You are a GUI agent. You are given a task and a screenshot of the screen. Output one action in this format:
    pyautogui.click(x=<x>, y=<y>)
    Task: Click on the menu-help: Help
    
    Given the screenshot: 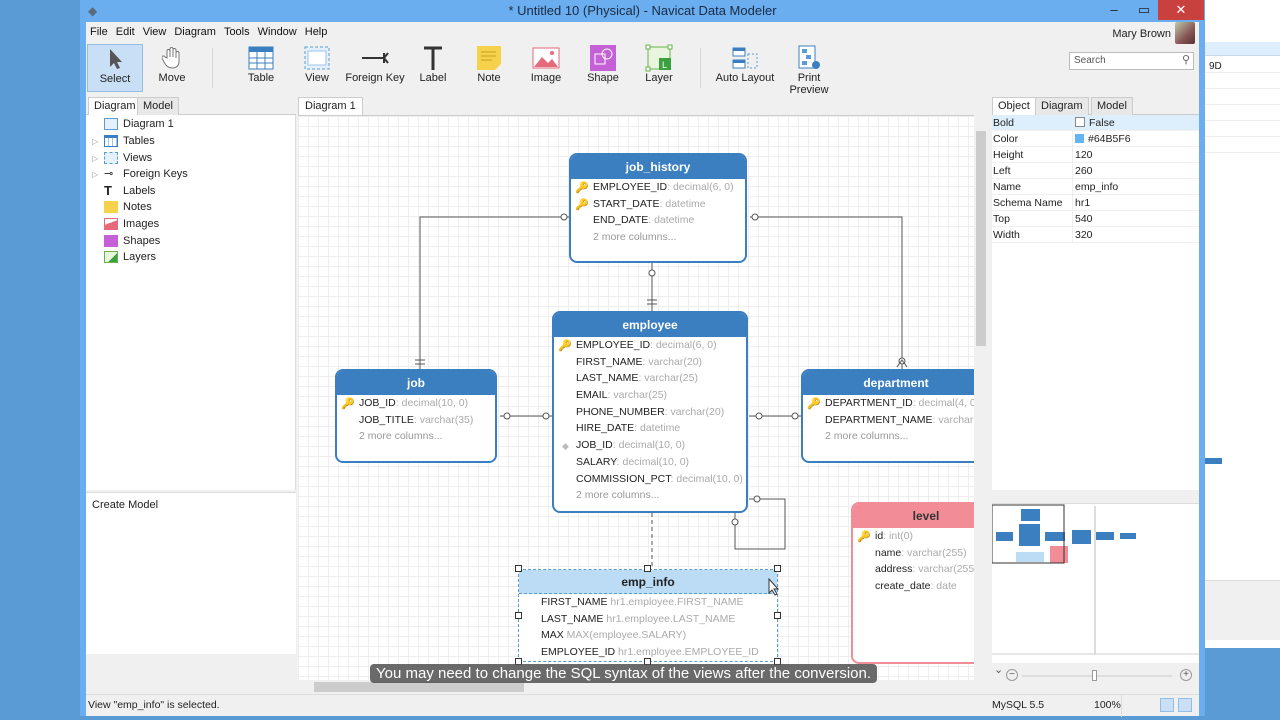 What is the action you would take?
    pyautogui.click(x=316, y=30)
    